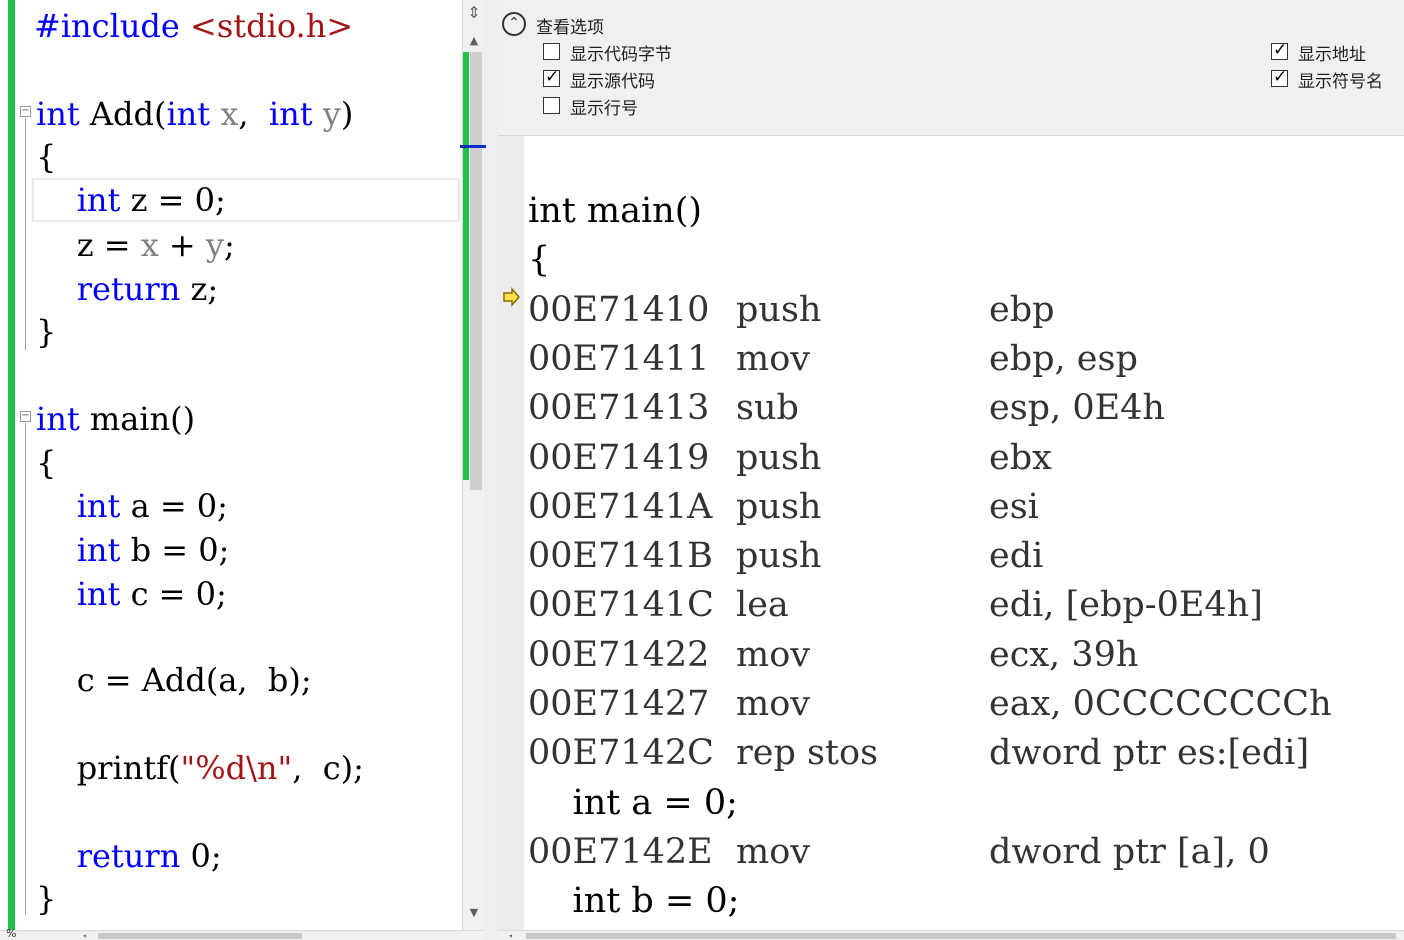  Describe the element at coordinates (1014, 507) in the screenshot. I see `instruction-operands: esi` at that location.